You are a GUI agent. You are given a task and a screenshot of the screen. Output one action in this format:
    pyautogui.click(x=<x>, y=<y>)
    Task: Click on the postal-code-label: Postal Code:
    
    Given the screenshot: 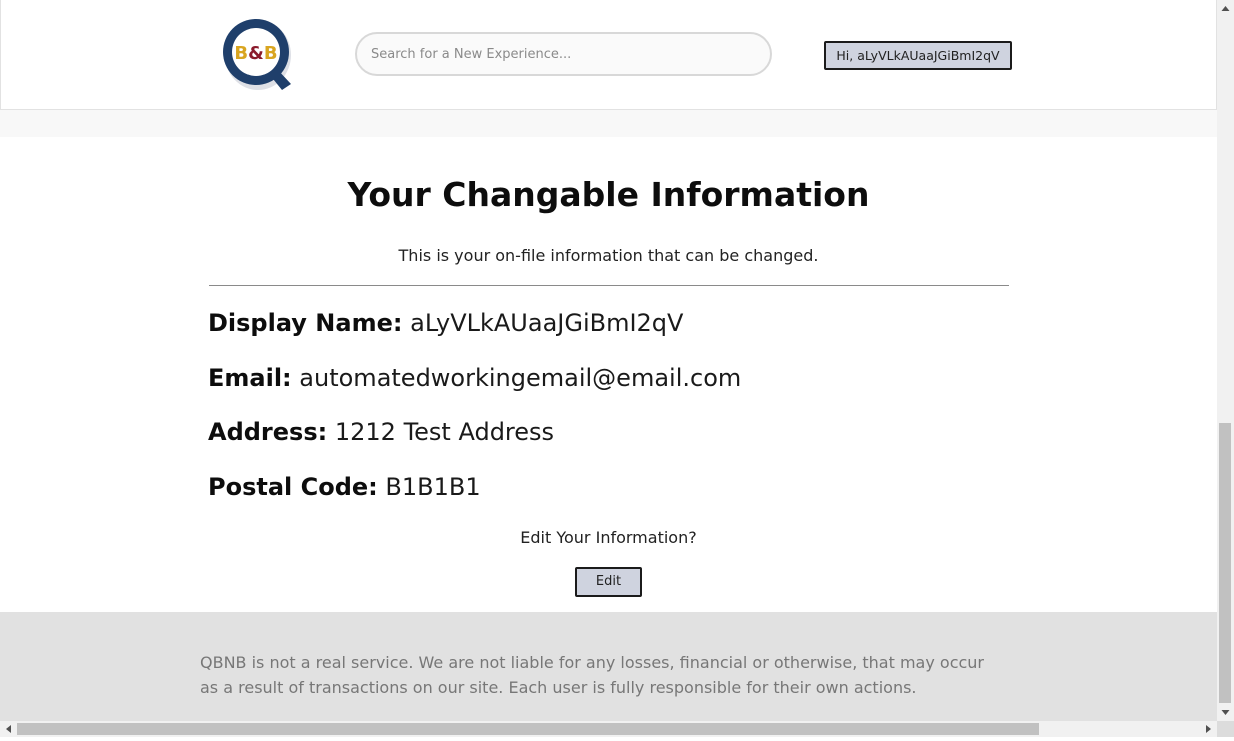 What is the action you would take?
    pyautogui.click(x=293, y=487)
    